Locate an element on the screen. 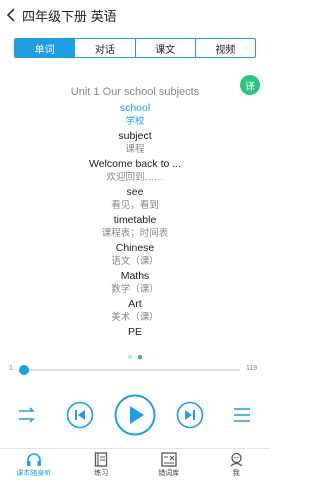 This screenshot has height=480, width=320. word-entry: subject 课程 is located at coordinates (135, 143).